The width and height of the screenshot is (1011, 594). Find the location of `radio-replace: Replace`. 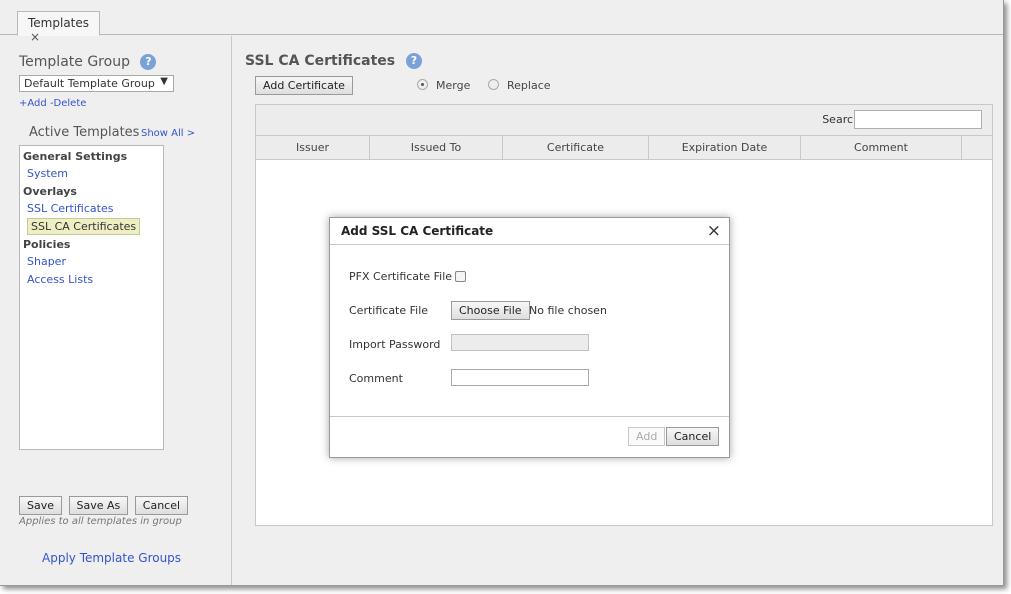

radio-replace: Replace is located at coordinates (519, 85).